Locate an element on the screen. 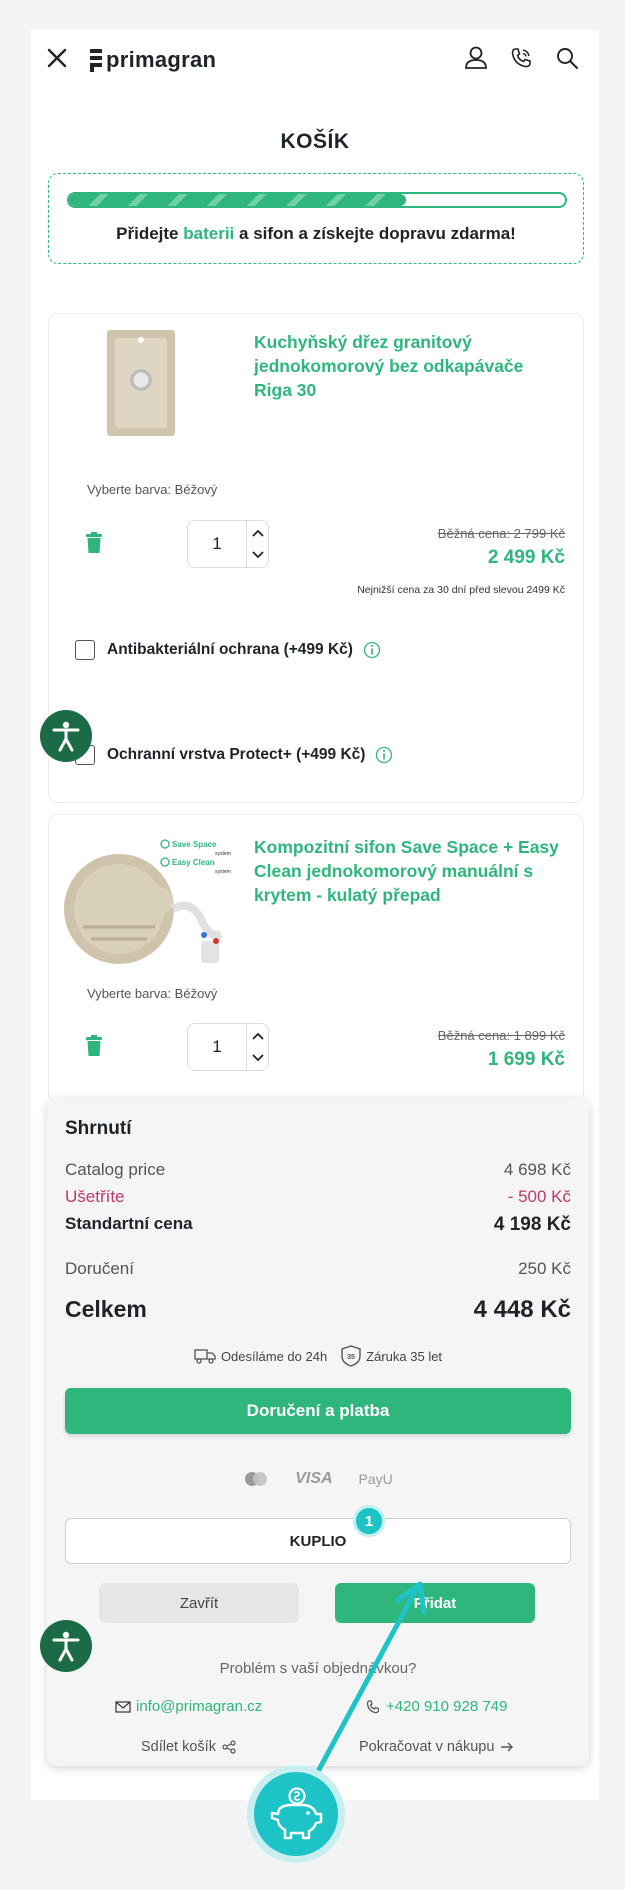  savings-label: Ušetříte is located at coordinates (95, 1196).